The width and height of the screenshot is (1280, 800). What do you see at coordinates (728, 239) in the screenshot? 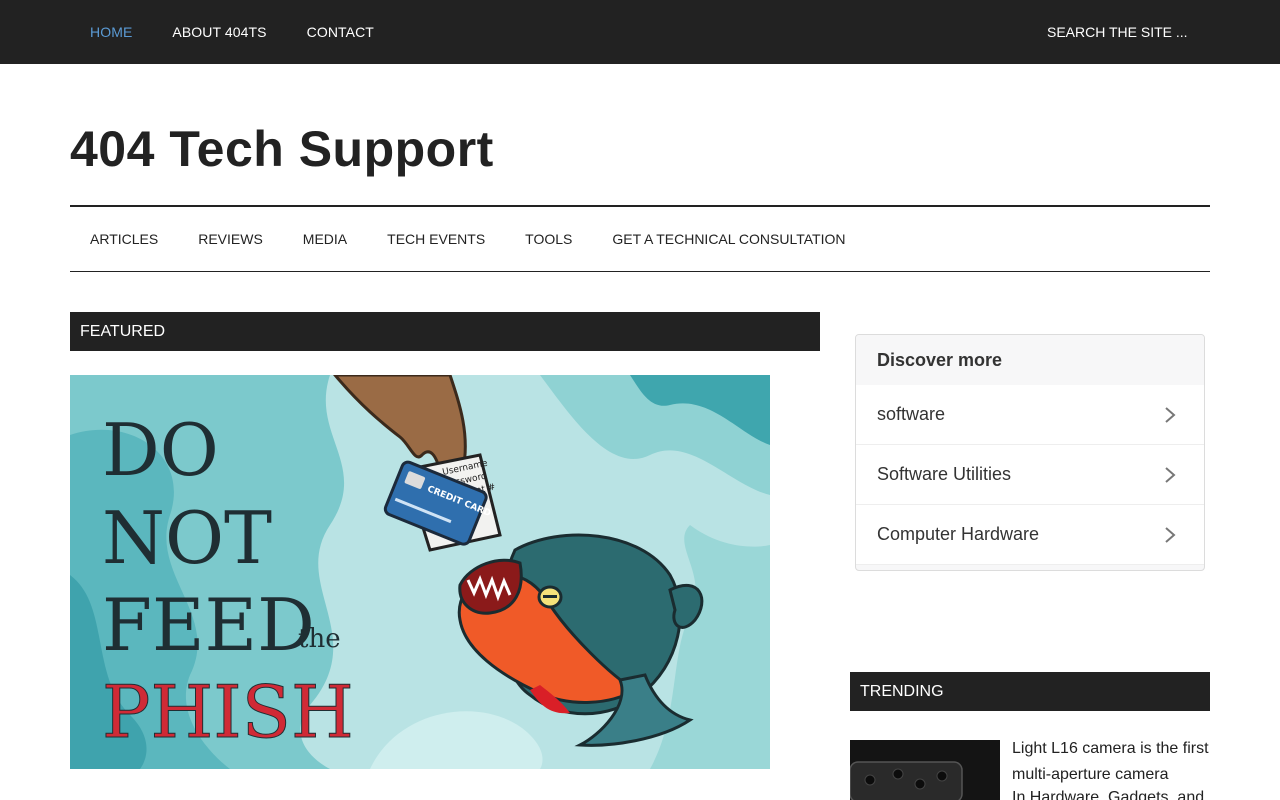
I see `main-nav-consultation: GET A TECHNICAL CONSULTATION` at bounding box center [728, 239].